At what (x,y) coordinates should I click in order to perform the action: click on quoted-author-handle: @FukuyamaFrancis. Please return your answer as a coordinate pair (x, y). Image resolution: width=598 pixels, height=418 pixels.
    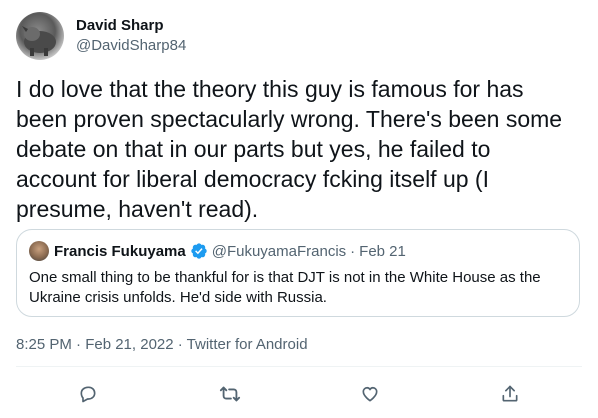
    Looking at the image, I should click on (279, 251).